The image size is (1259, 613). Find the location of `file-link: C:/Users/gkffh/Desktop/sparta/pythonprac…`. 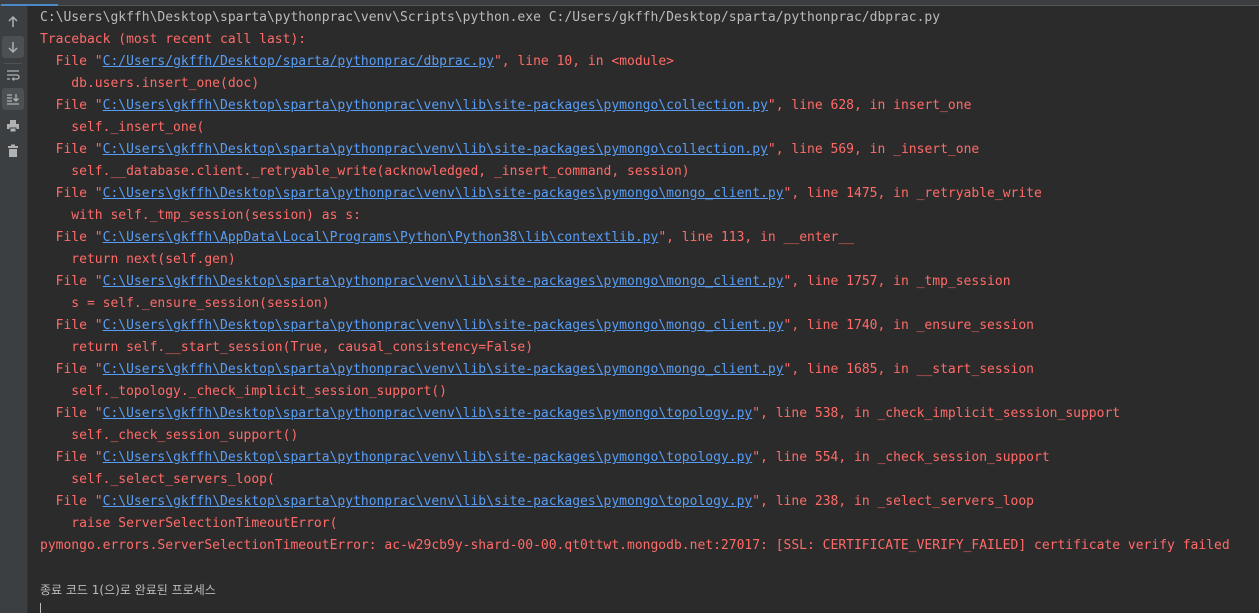

file-link: C:/Users/gkffh/Desktop/sparta/pythonprac… is located at coordinates (298, 61).